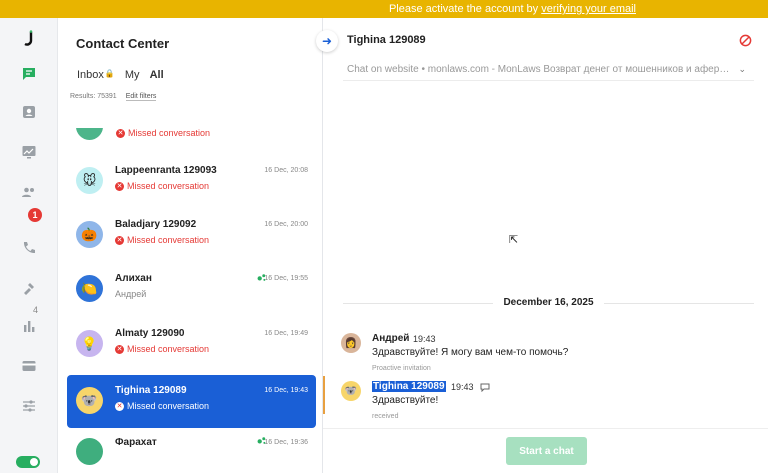 This screenshot has width=768, height=473. Describe the element at coordinates (405, 400) in the screenshot. I see `message-text: Здравствуйте!` at that location.